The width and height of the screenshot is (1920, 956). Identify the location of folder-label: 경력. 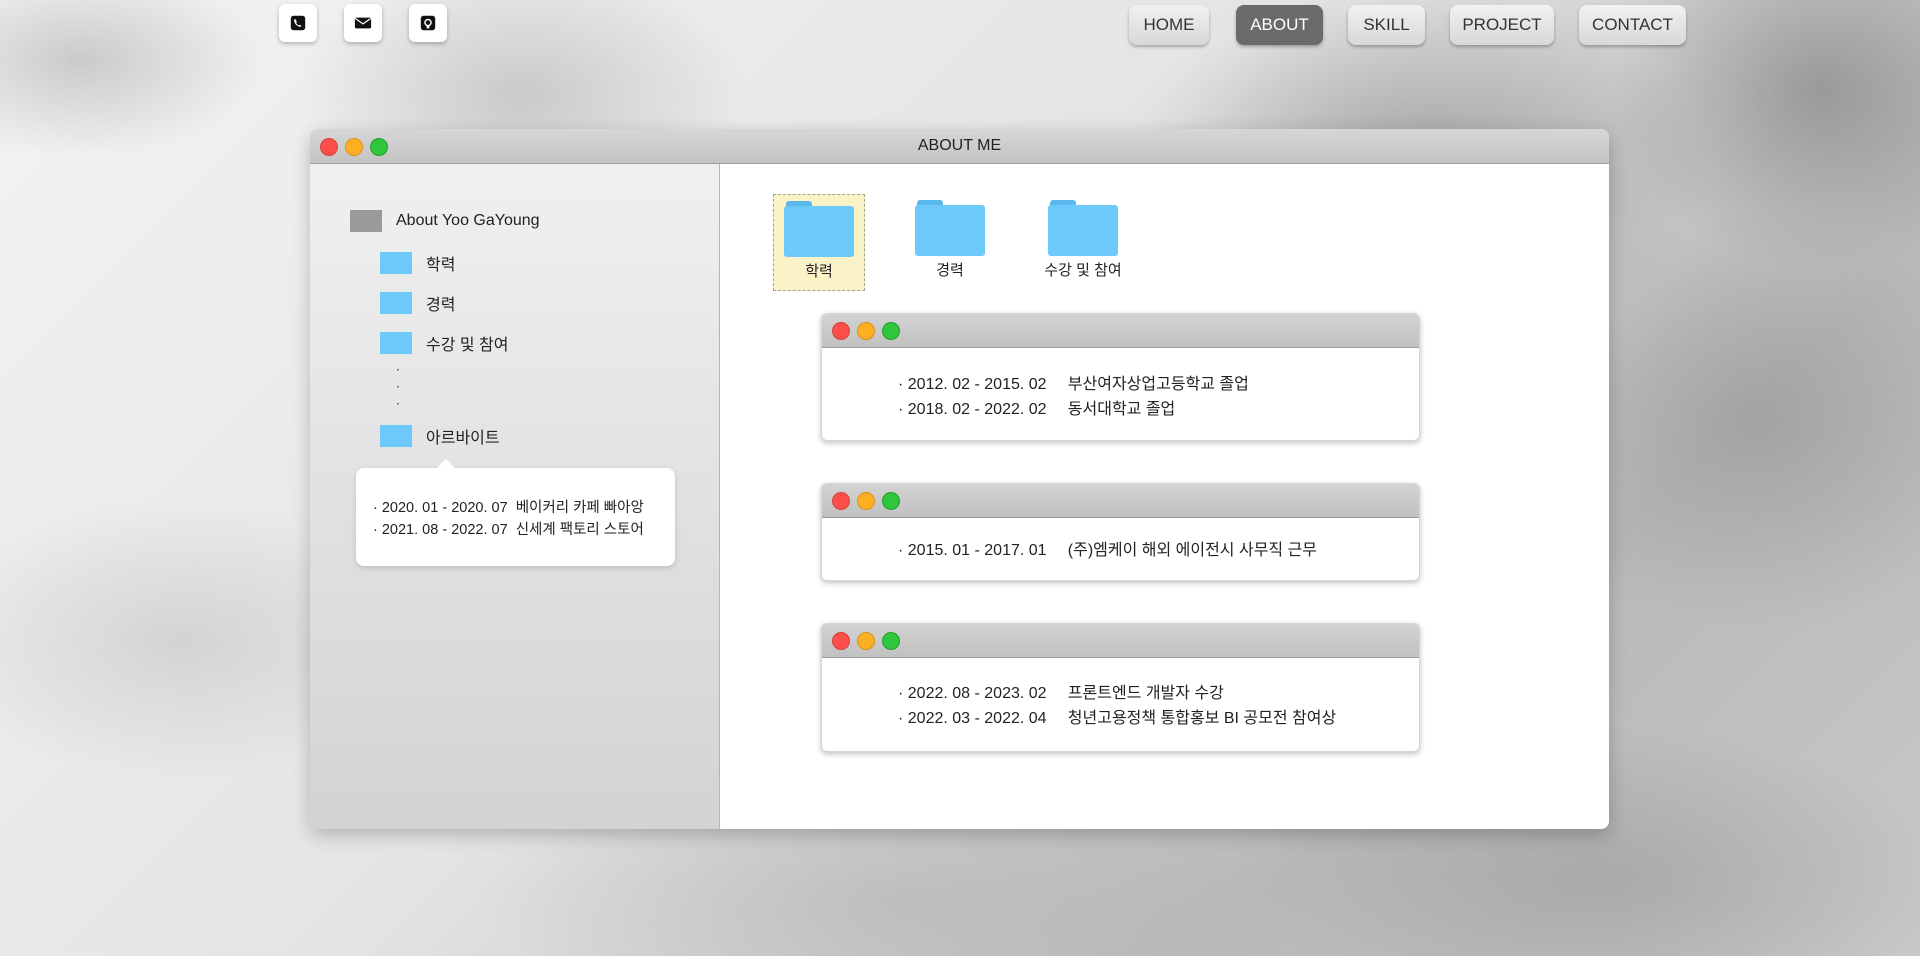
(950, 270).